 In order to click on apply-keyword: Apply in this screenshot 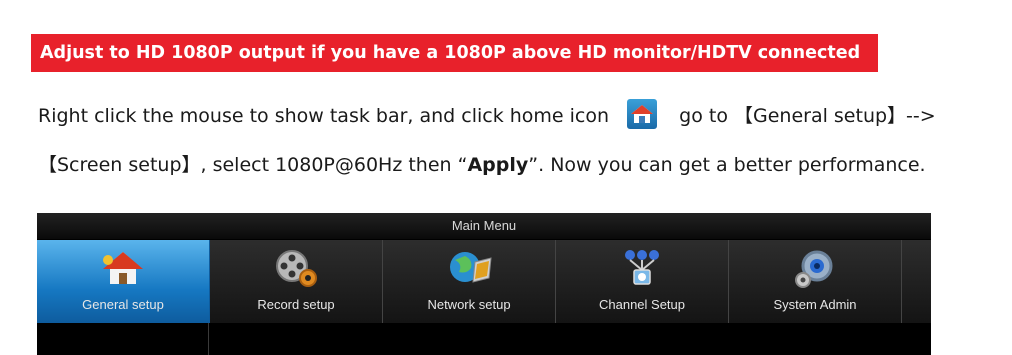, I will do `click(498, 165)`.